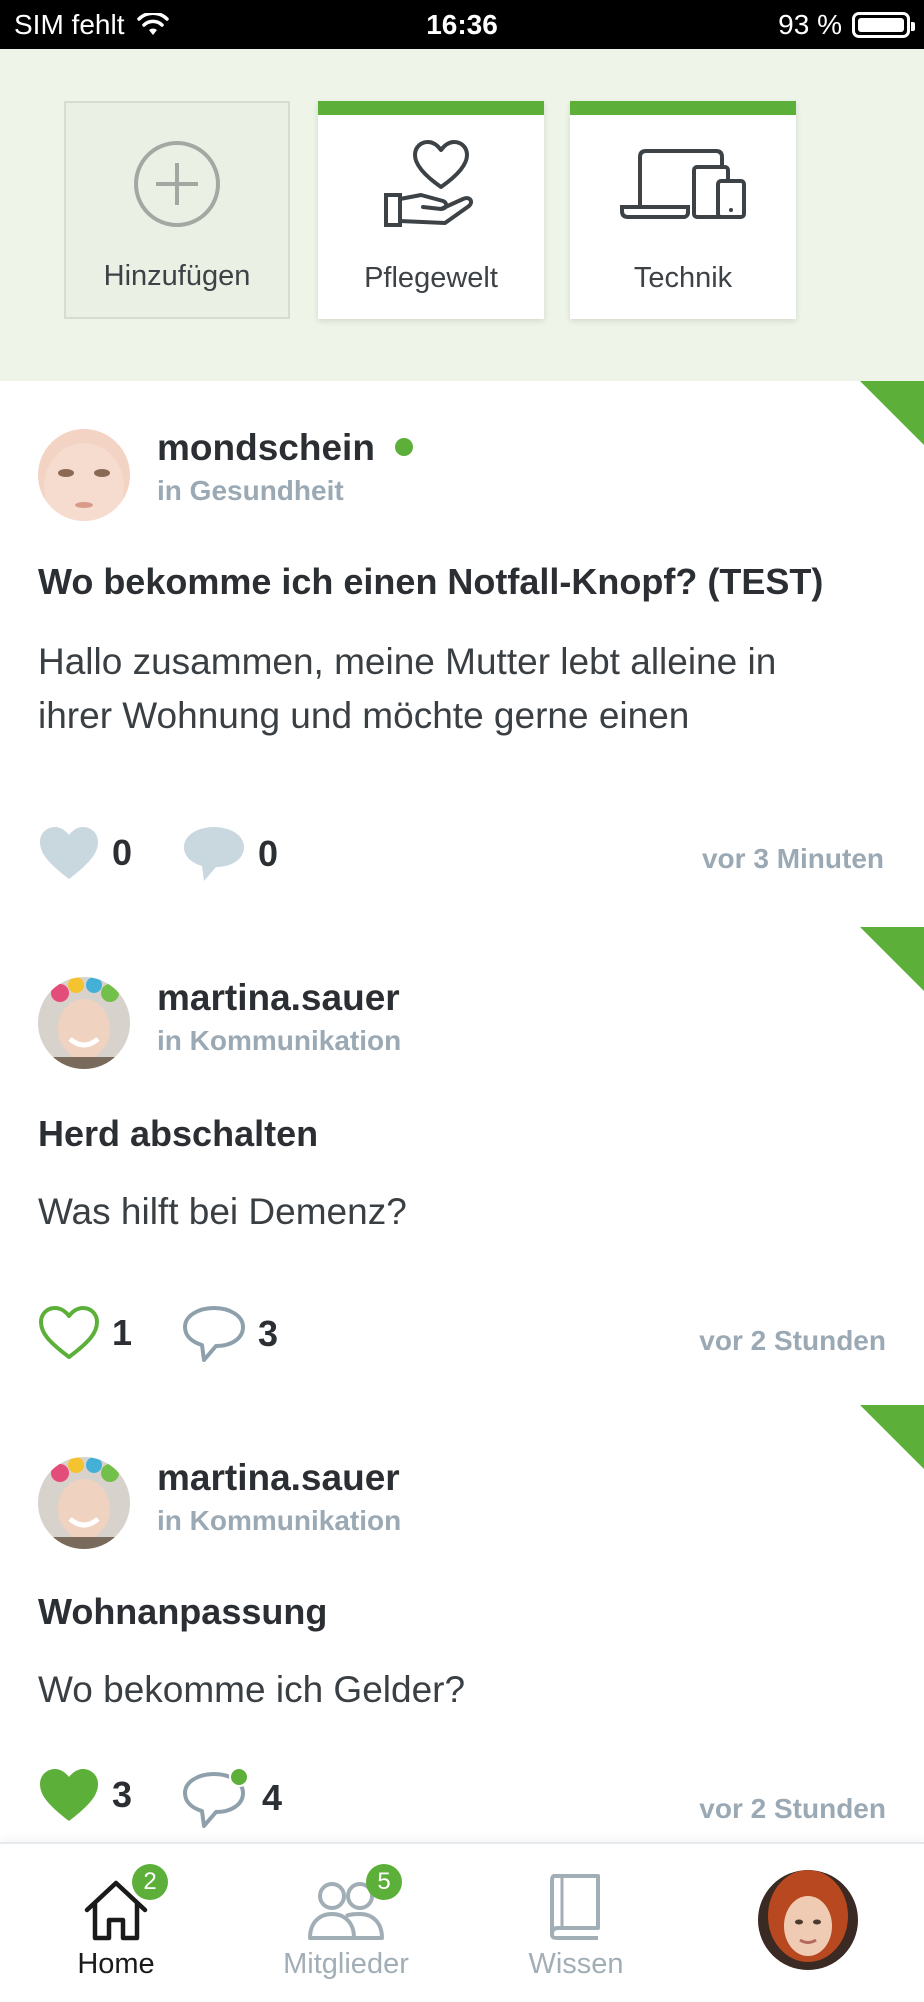 The image size is (924, 2002). What do you see at coordinates (576, 1964) in the screenshot?
I see `nav-knowledge-label: Wissen` at bounding box center [576, 1964].